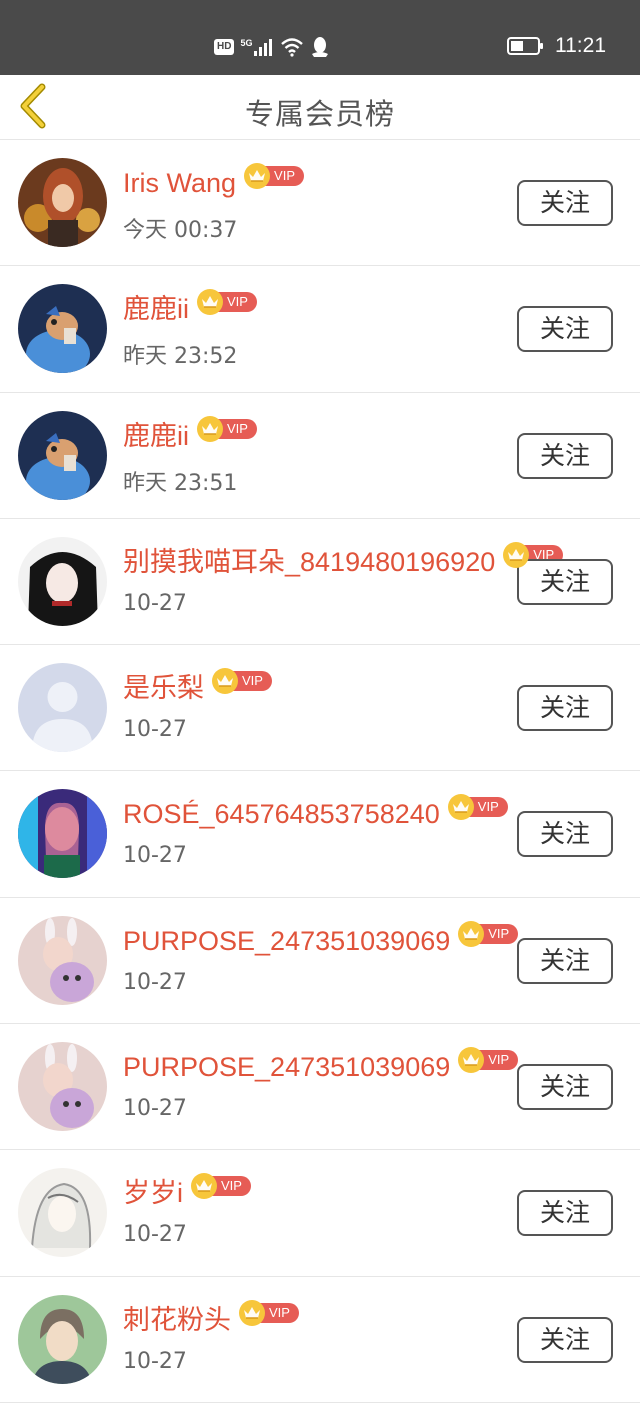 Image resolution: width=640 pixels, height=1403 pixels. What do you see at coordinates (320, 47) in the screenshot?
I see `qq-icon` at bounding box center [320, 47].